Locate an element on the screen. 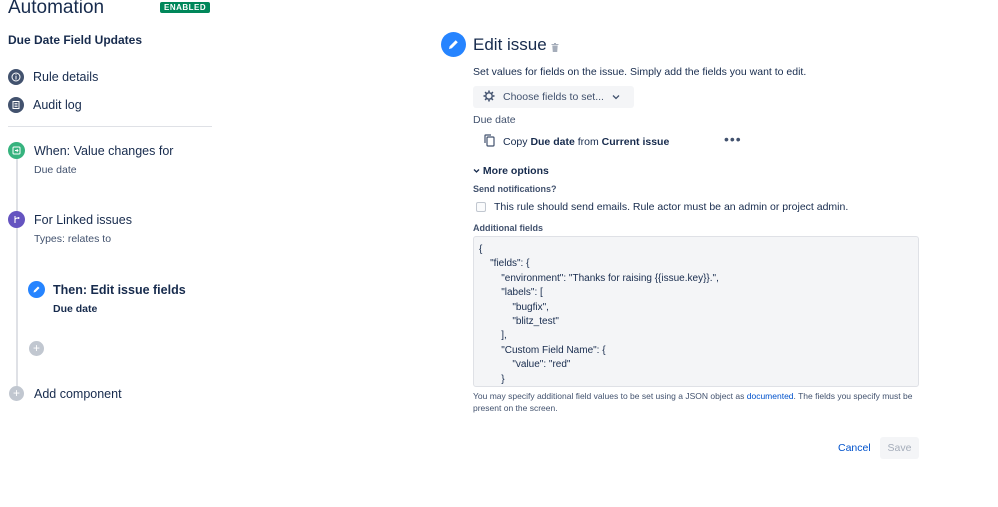 The width and height of the screenshot is (998, 507). nav-rule-details: Rule details is located at coordinates (53, 77).